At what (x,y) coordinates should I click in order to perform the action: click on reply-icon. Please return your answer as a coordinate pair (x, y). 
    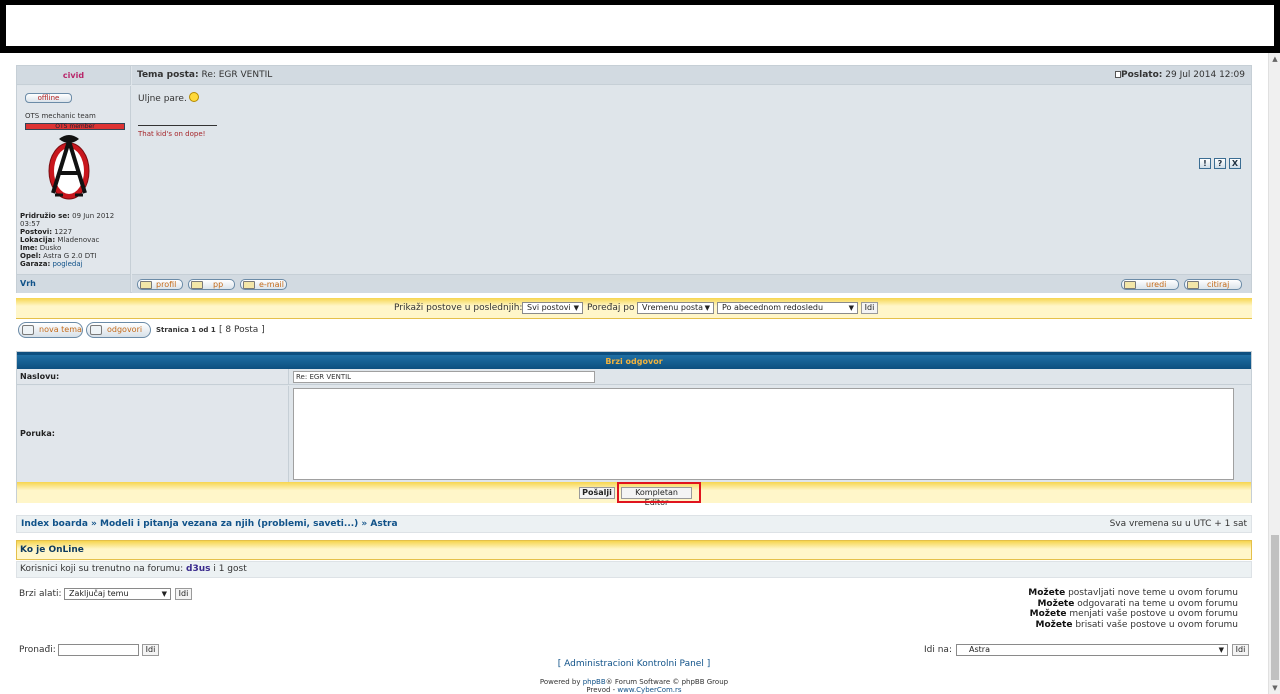
    Looking at the image, I should click on (96, 330).